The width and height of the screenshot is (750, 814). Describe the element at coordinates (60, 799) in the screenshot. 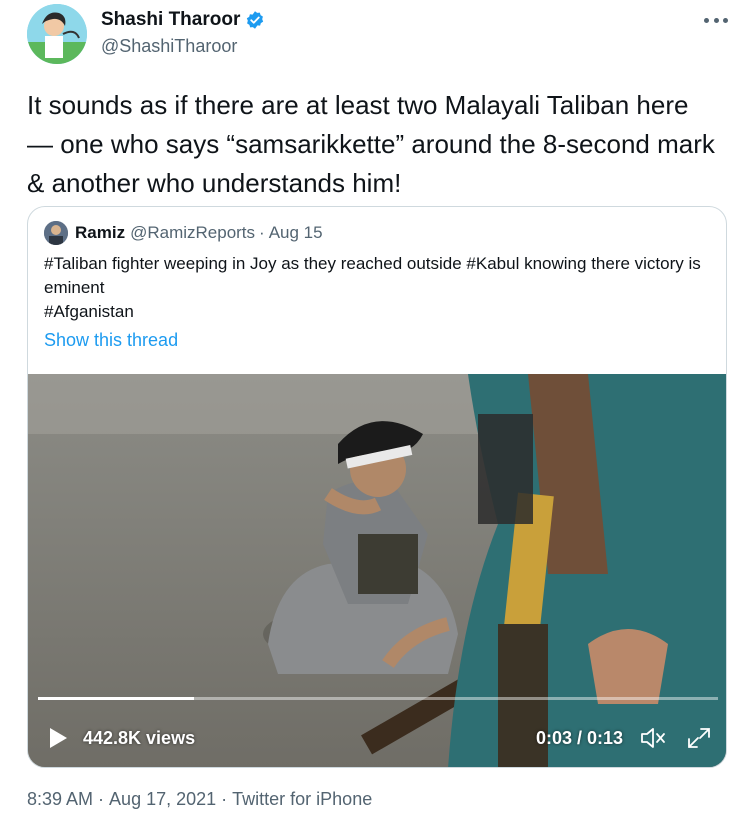

I see `tweet-time: 8:39 AM` at that location.